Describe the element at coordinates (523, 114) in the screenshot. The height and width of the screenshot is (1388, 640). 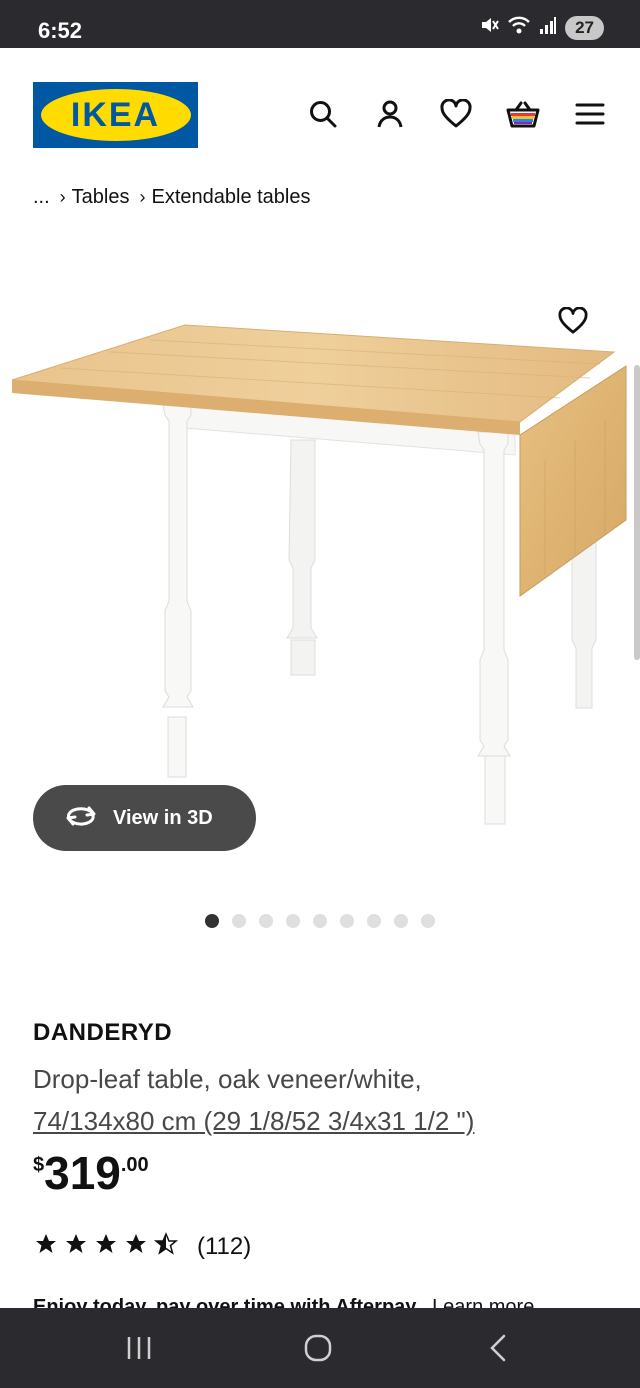
I see `cart-icon` at that location.